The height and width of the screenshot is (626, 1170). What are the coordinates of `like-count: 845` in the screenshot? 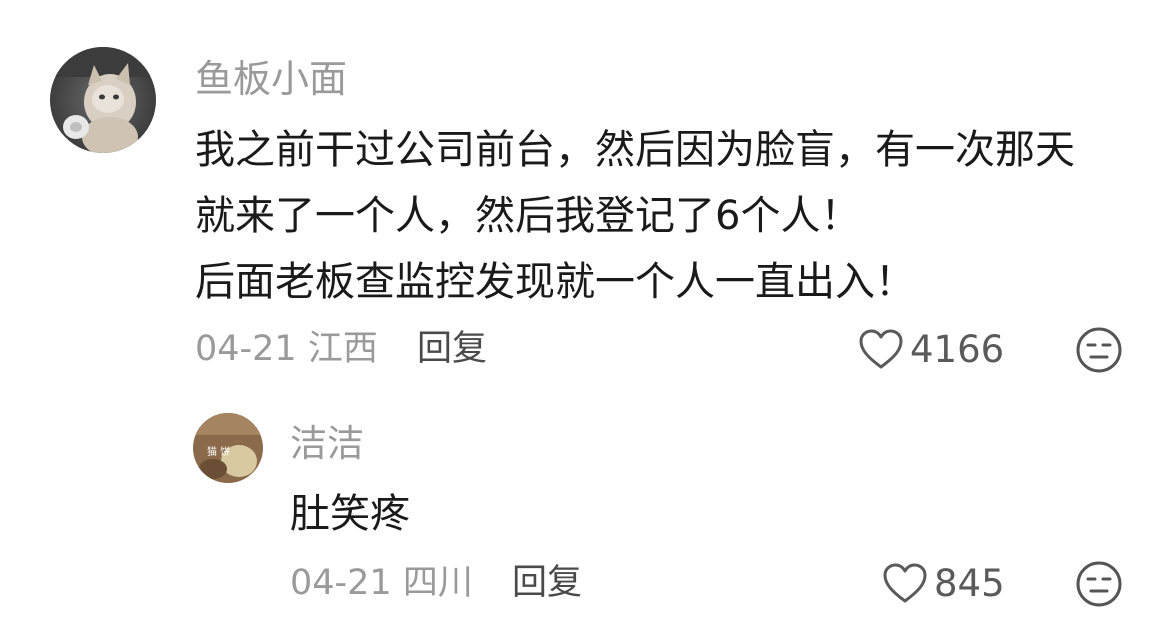 It's located at (969, 583).